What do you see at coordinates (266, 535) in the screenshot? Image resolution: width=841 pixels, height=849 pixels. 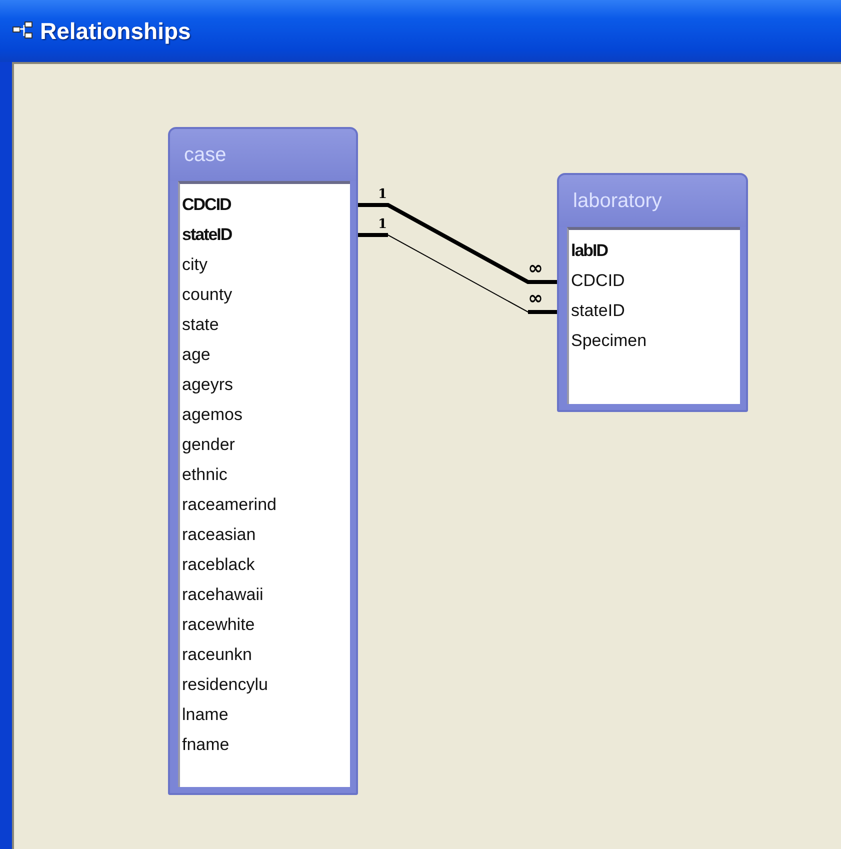 I see `field-name: raceasian` at bounding box center [266, 535].